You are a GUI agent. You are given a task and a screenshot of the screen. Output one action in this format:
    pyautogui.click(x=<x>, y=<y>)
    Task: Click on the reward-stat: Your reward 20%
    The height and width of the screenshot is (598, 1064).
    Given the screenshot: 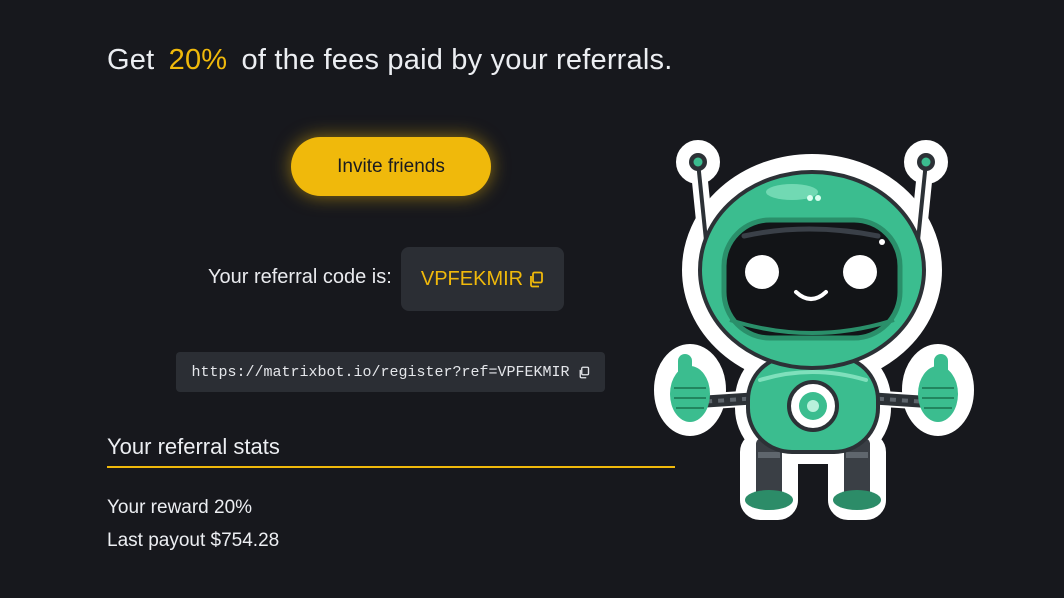 What is the action you would take?
    pyautogui.click(x=179, y=508)
    